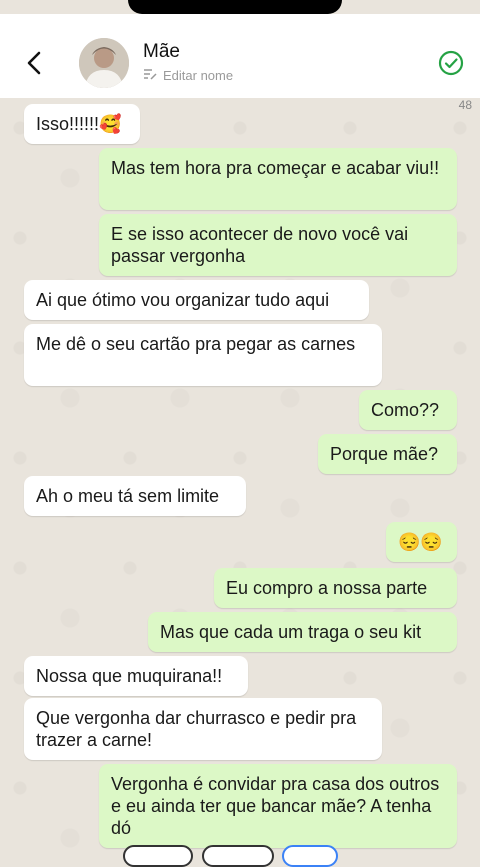  Describe the element at coordinates (235, 7) in the screenshot. I see `device-notch` at that location.